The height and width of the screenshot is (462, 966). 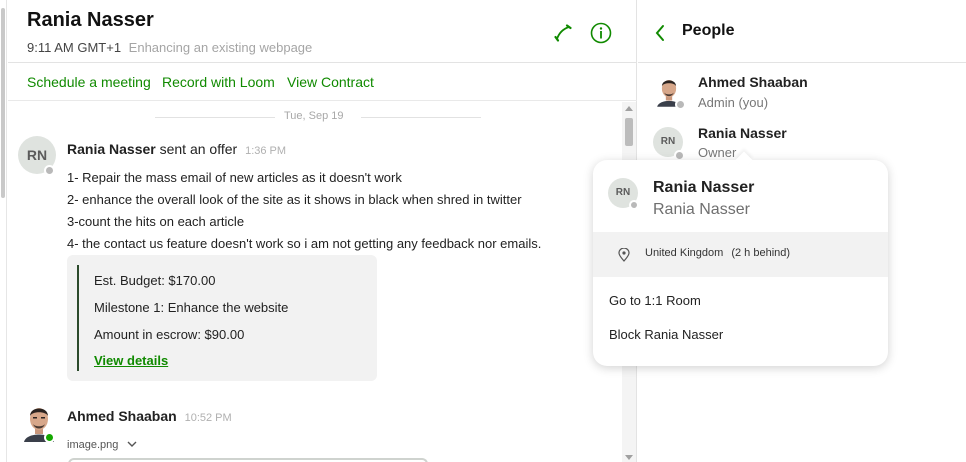 What do you see at coordinates (156, 221) in the screenshot?
I see `message-line: 3-count the hits on each article` at bounding box center [156, 221].